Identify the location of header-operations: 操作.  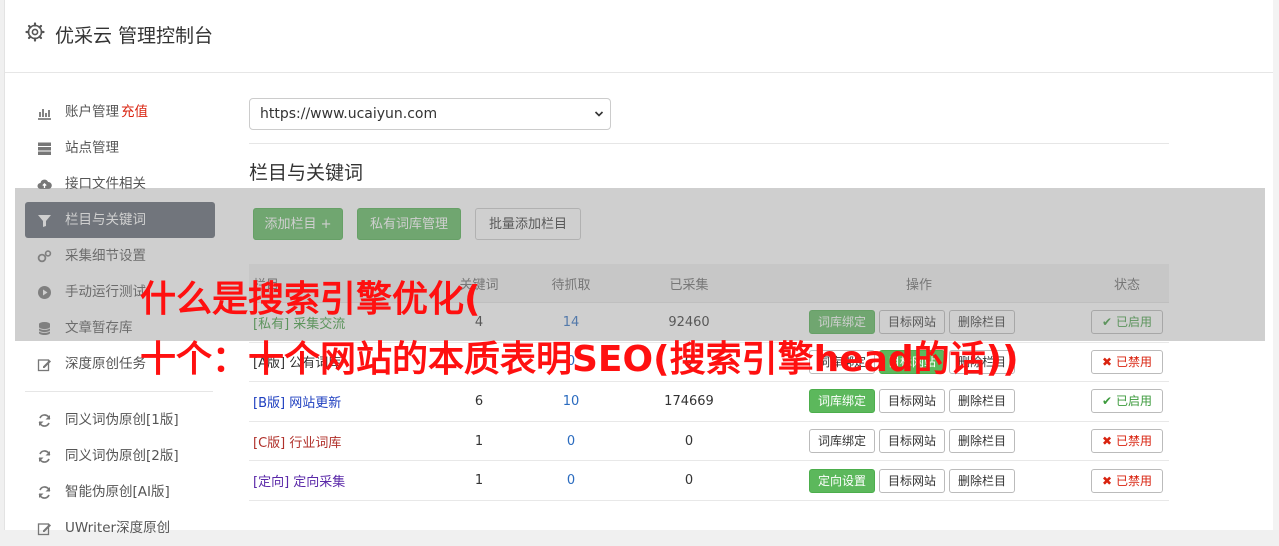
(918, 285).